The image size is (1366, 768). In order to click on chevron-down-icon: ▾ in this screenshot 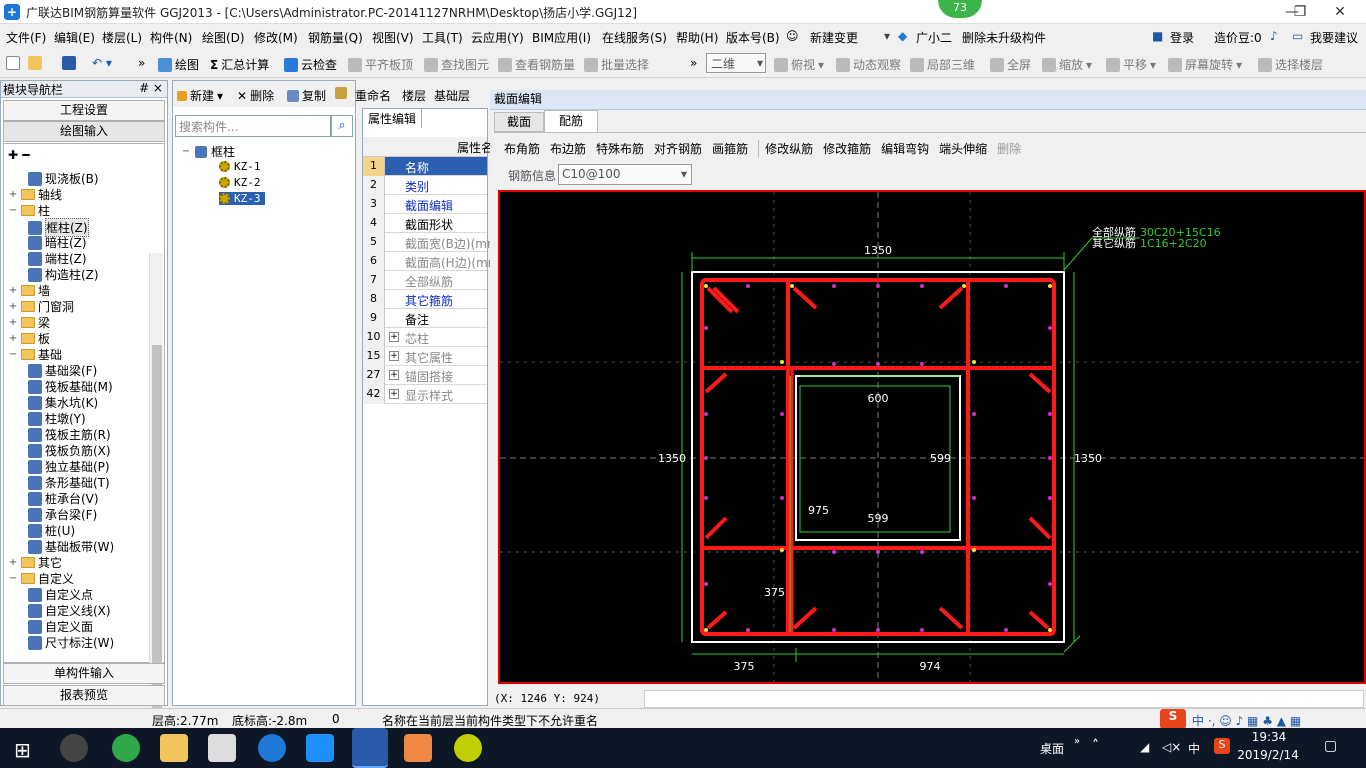, I will do `click(887, 36)`.